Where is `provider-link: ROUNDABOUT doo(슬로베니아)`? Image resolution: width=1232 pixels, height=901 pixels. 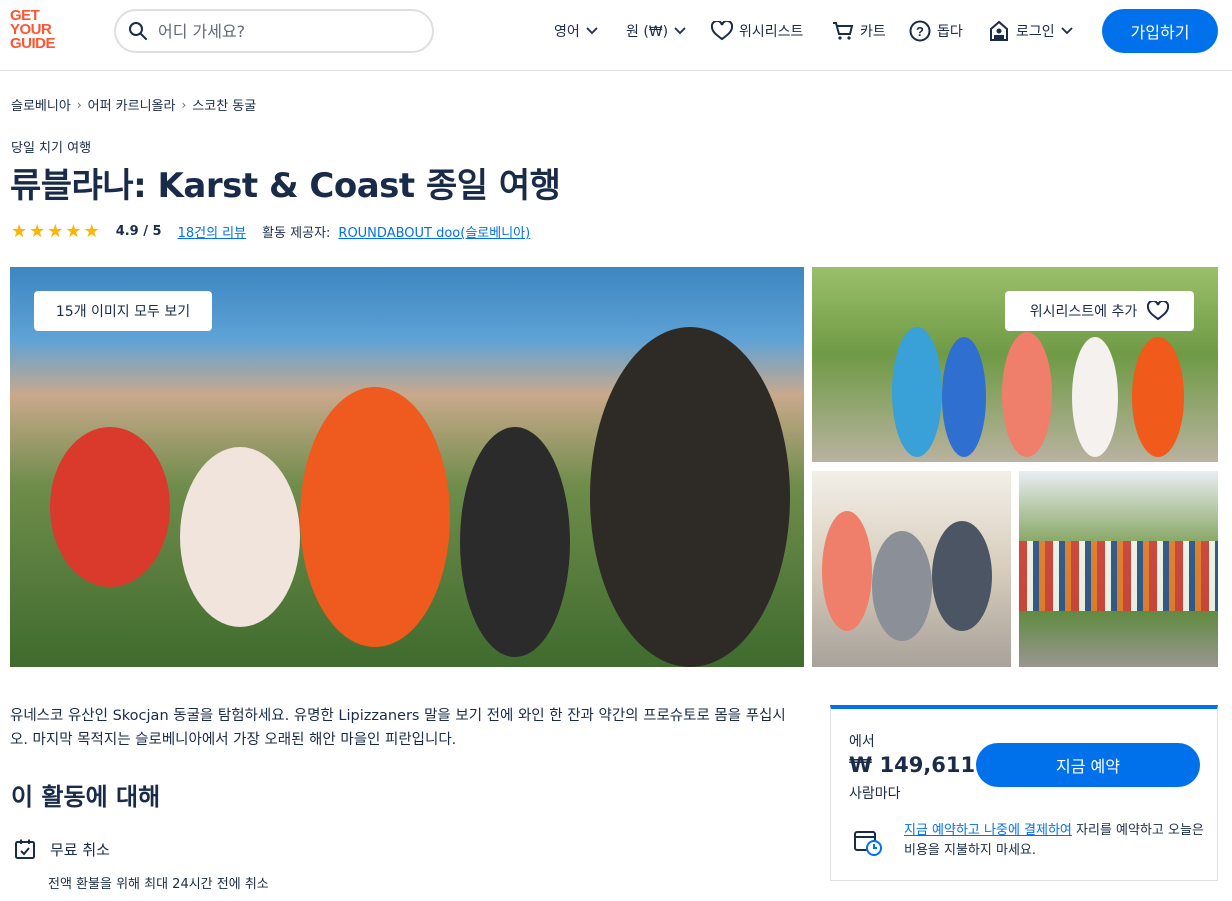 provider-link: ROUNDABOUT doo(슬로베니아) is located at coordinates (434, 231).